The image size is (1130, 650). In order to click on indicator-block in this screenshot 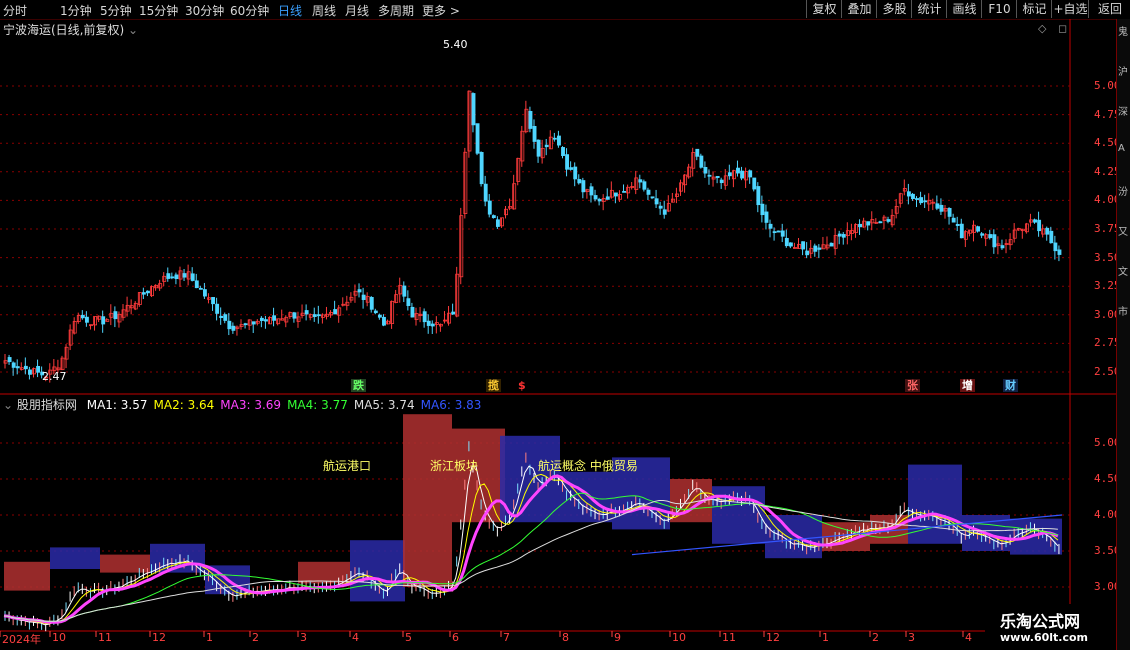, I will do `click(75, 558)`.